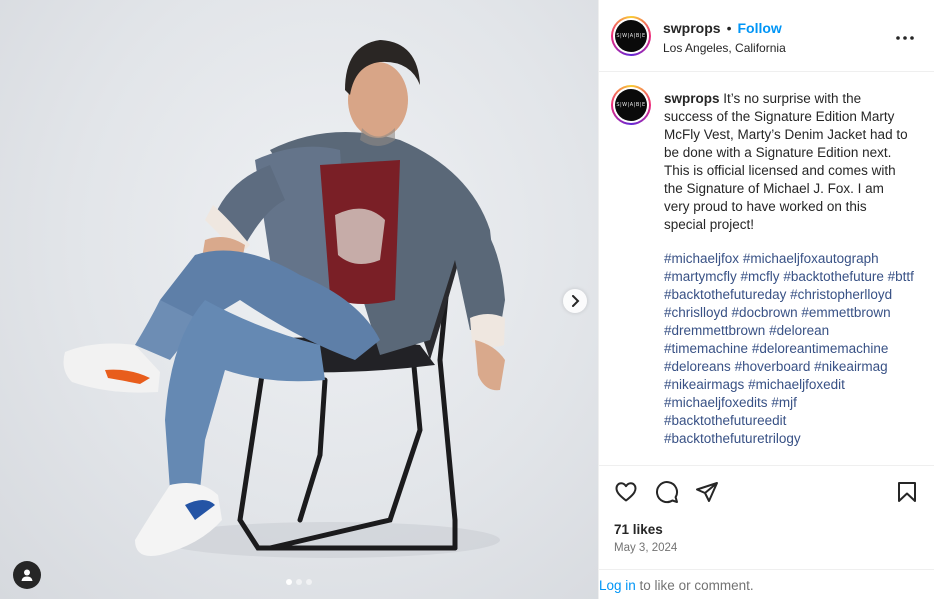  What do you see at coordinates (700, 276) in the screenshot?
I see `hashtag-link: #martymcfly` at bounding box center [700, 276].